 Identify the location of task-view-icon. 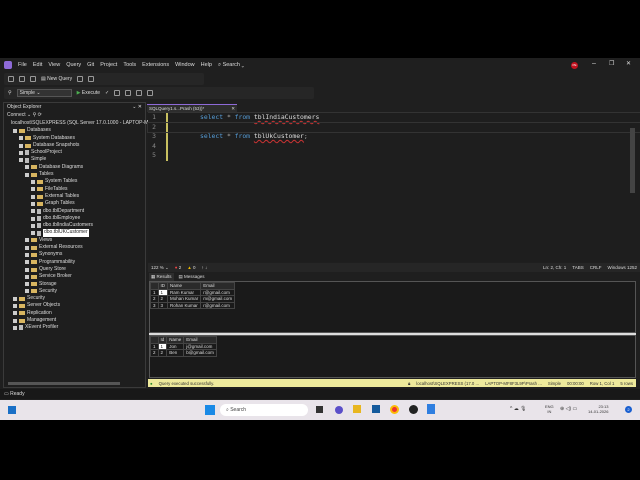
(319, 409).